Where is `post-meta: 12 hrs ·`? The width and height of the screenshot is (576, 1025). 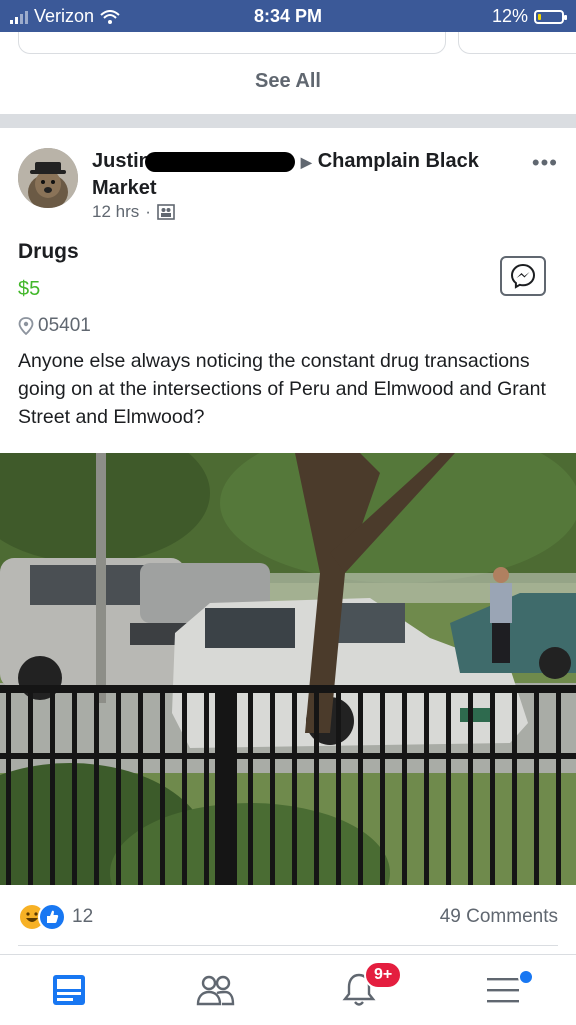
post-meta: 12 hrs · is located at coordinates (133, 212).